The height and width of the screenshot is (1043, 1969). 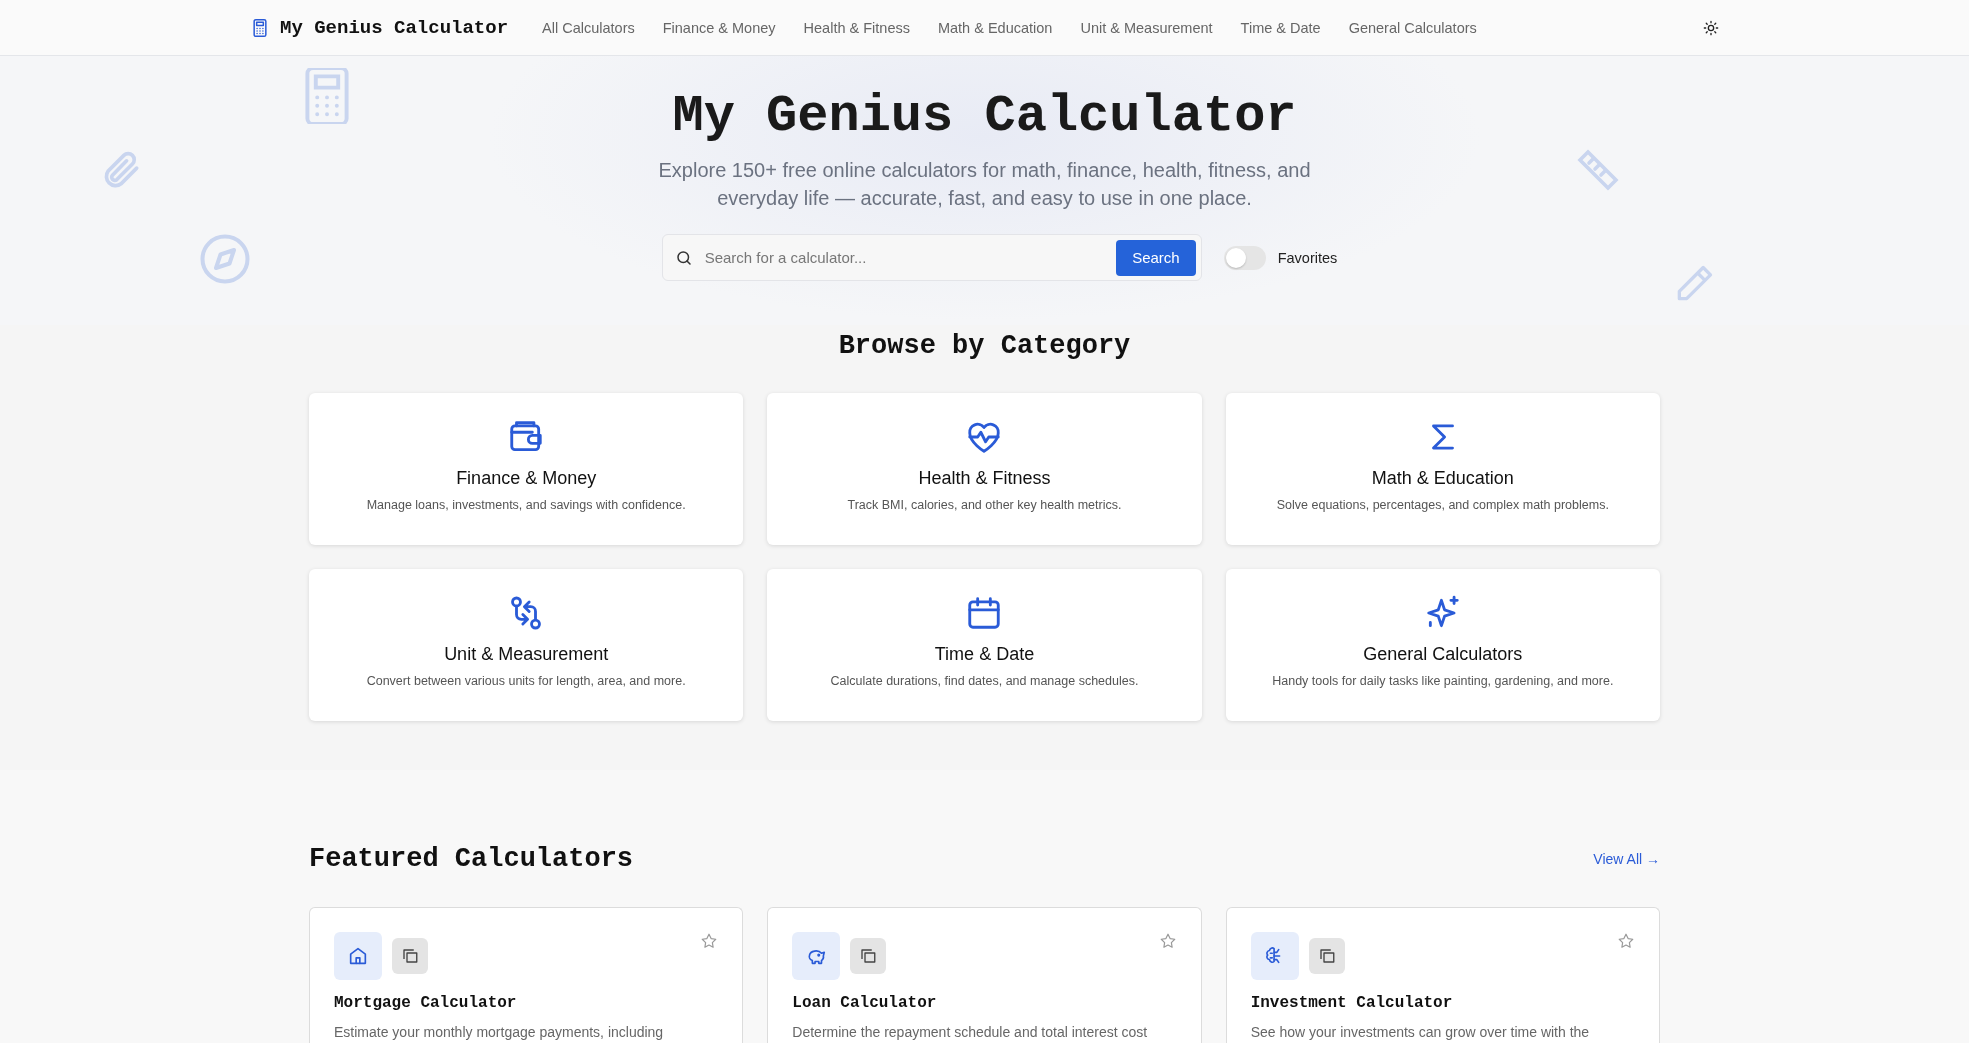 I want to click on favorites-label: Favorites, so click(x=1307, y=257).